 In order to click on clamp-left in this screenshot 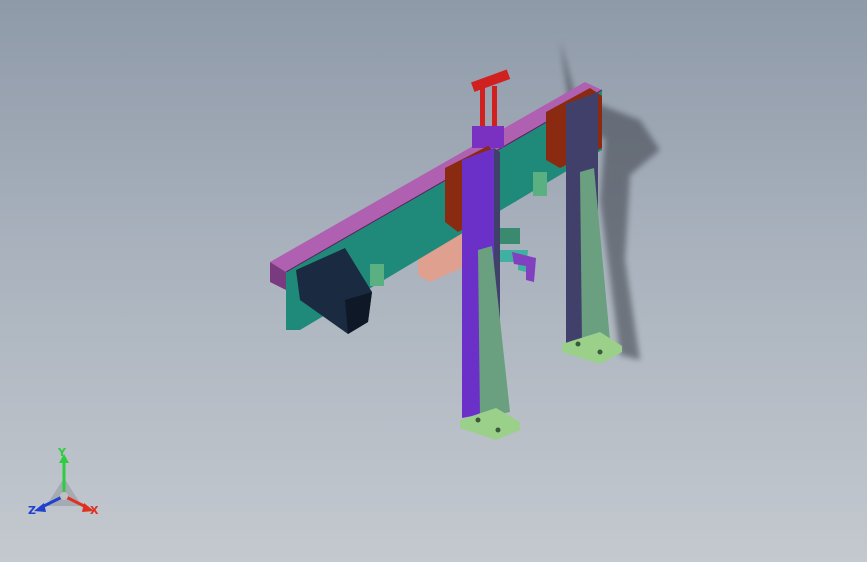, I will do `click(377, 275)`.